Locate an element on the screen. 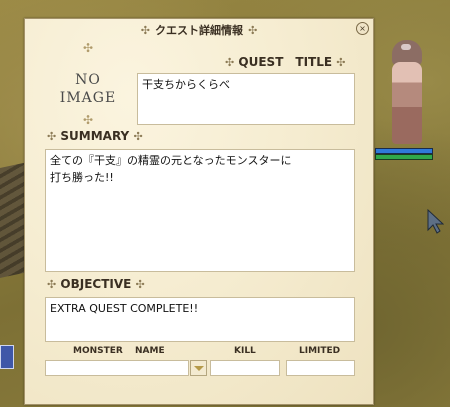 The height and width of the screenshot is (407, 450). monster-select-arrow is located at coordinates (198, 368).